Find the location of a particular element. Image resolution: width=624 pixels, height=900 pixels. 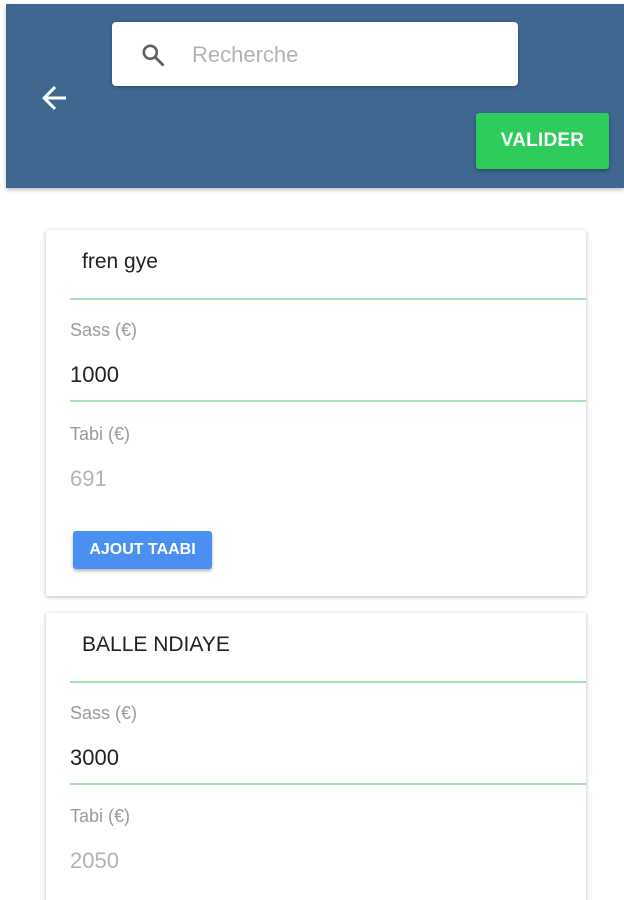

sass-field: 1000 is located at coordinates (328, 376).